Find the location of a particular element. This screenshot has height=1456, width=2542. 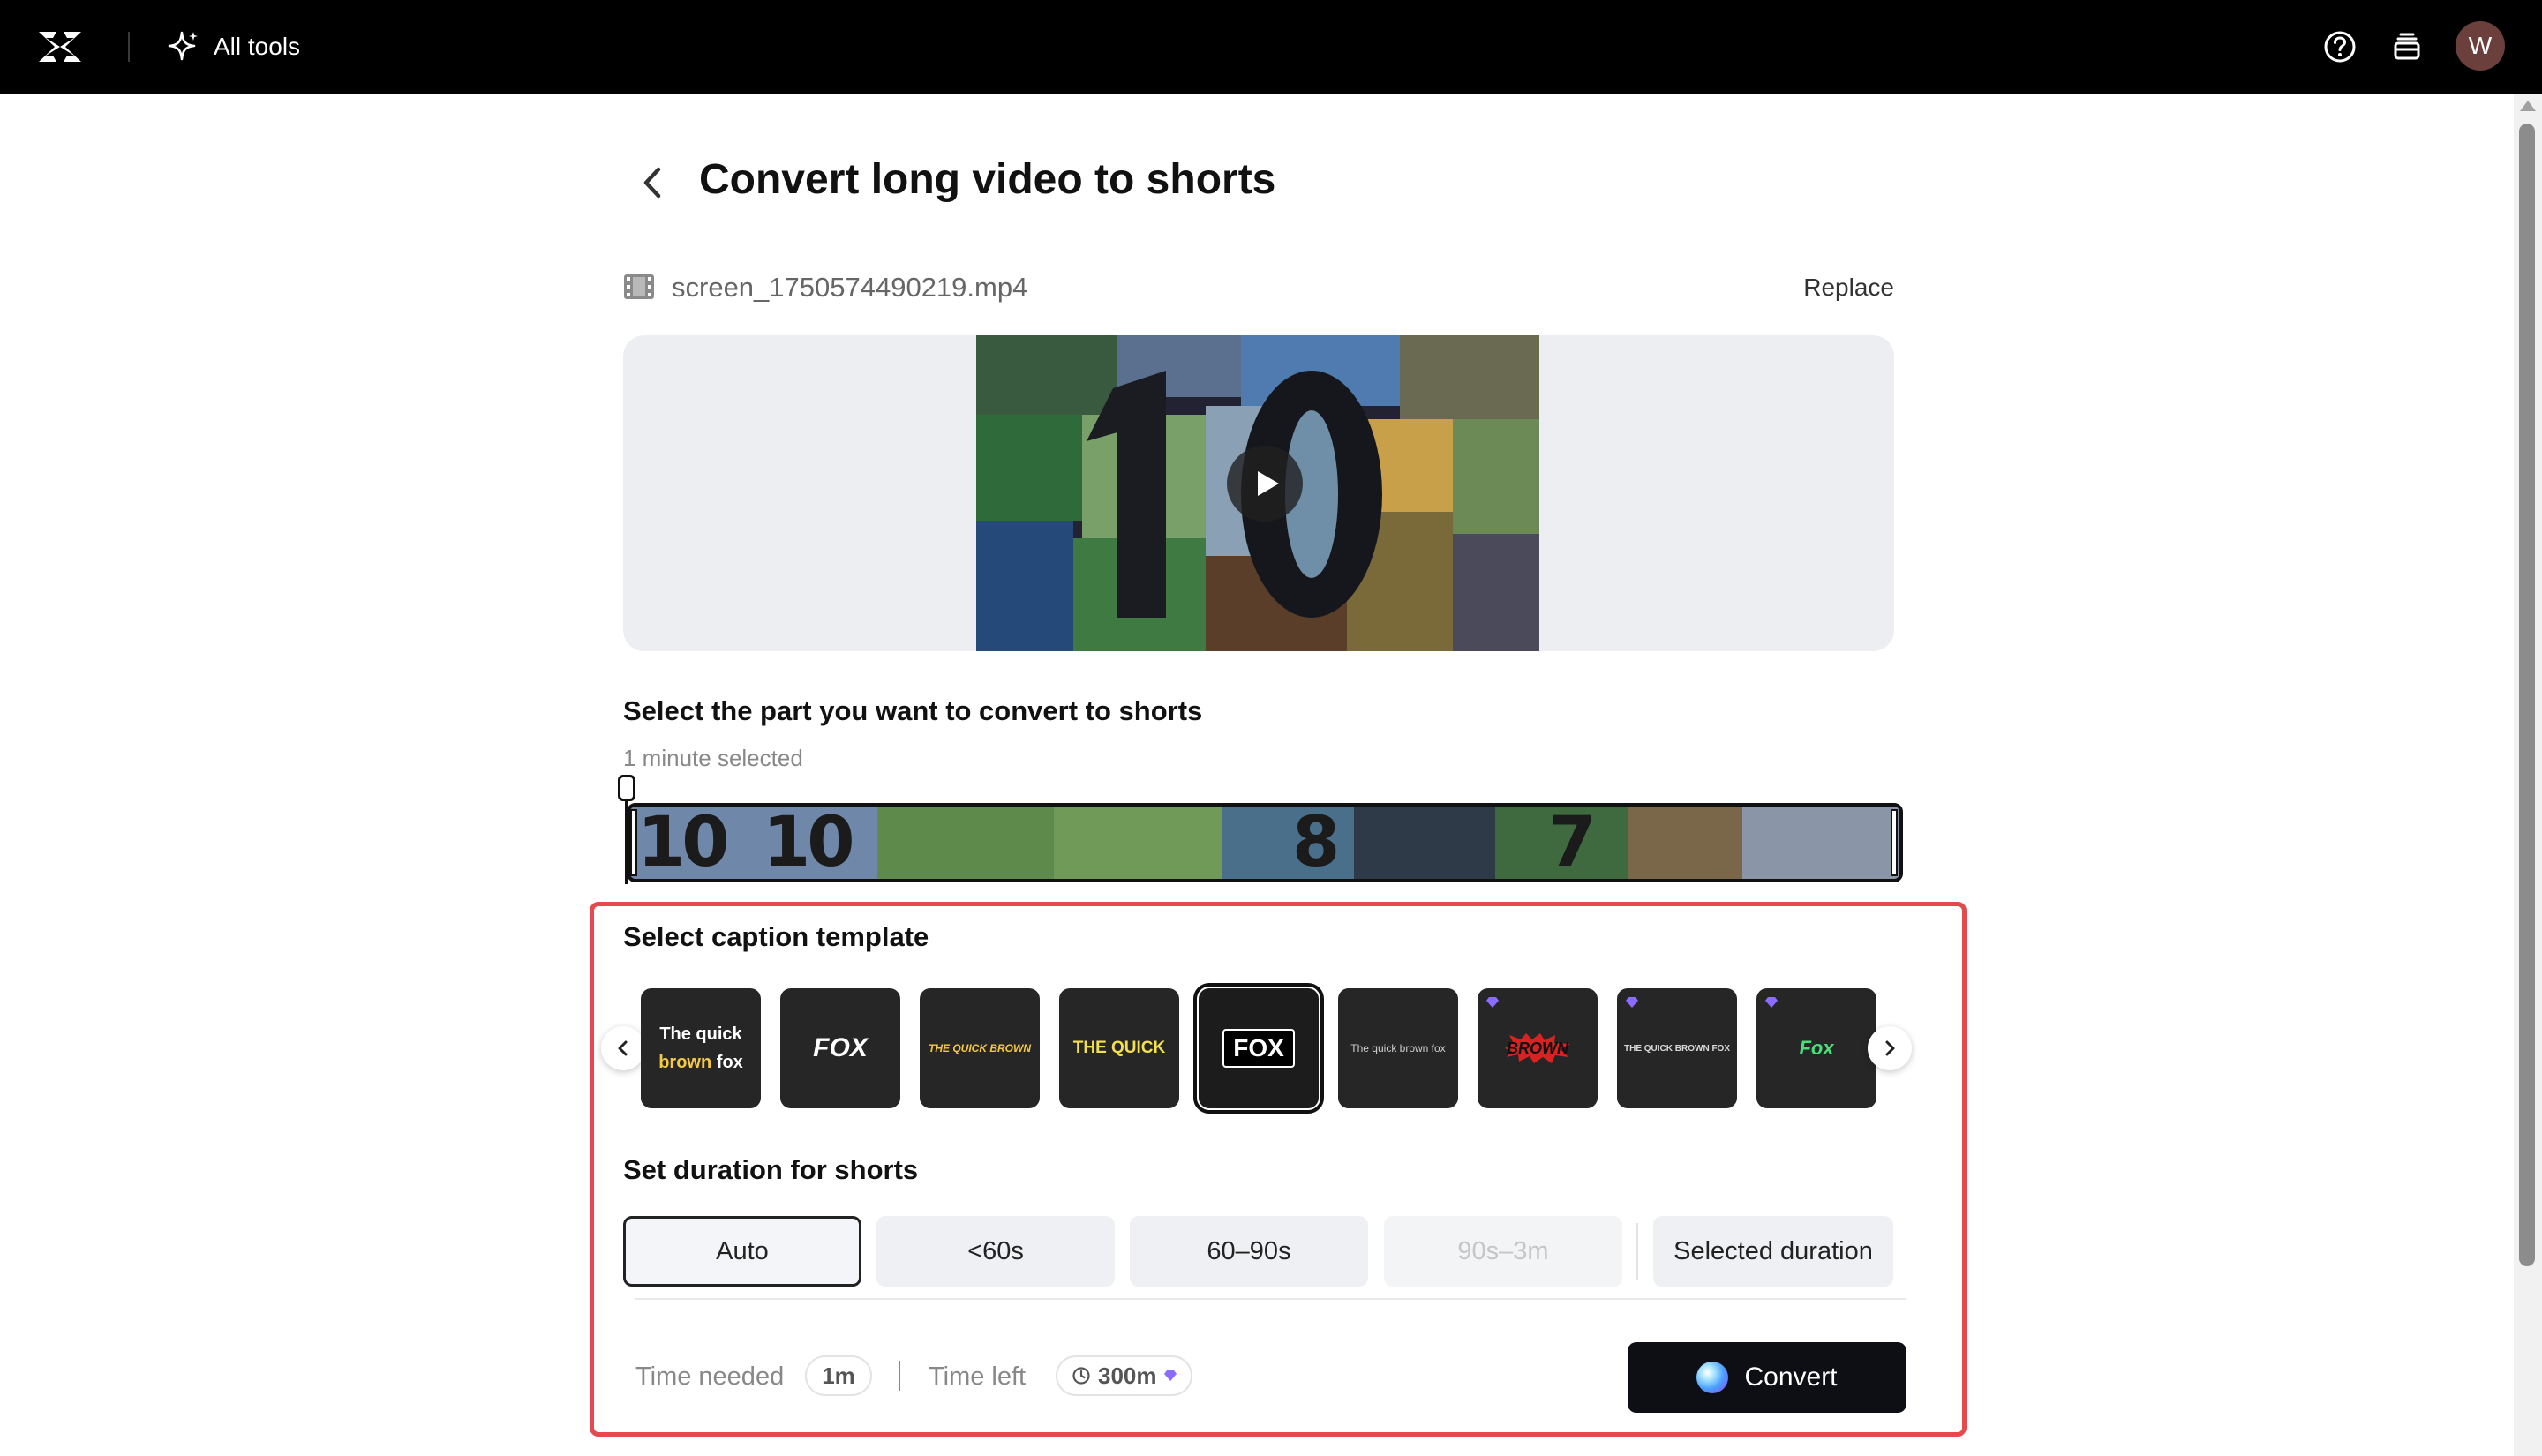

duration-option-auto: Auto is located at coordinates (742, 1251).